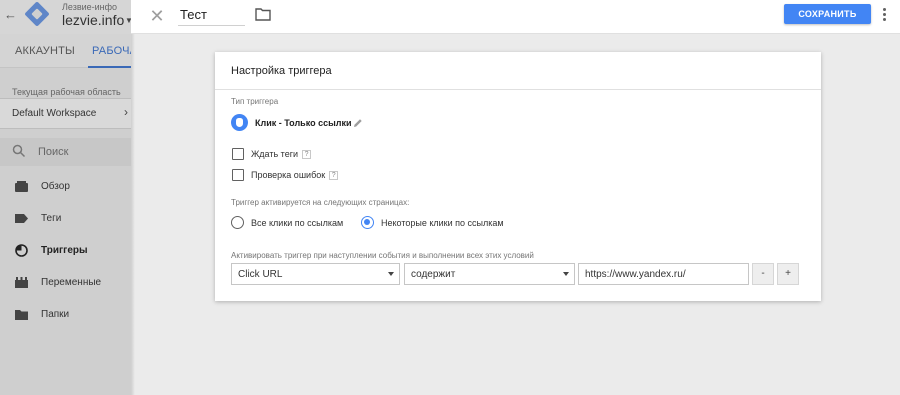 Image resolution: width=900 pixels, height=395 pixels. What do you see at coordinates (45, 51) in the screenshot?
I see `tab-accounts: АККАУНТЫ` at bounding box center [45, 51].